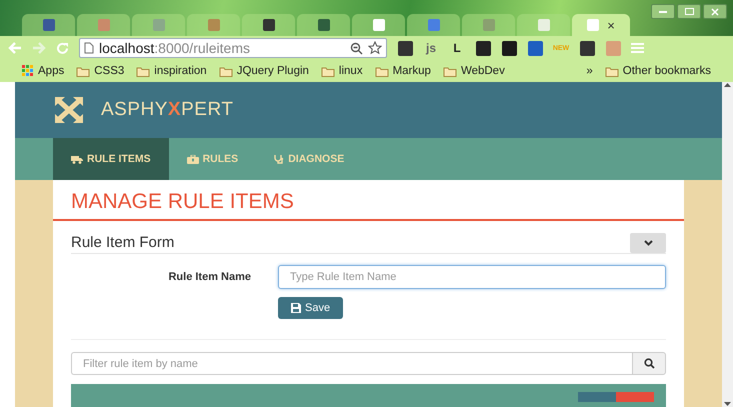 Image resolution: width=733 pixels, height=407 pixels. I want to click on more-bookmarks-button: », so click(589, 71).